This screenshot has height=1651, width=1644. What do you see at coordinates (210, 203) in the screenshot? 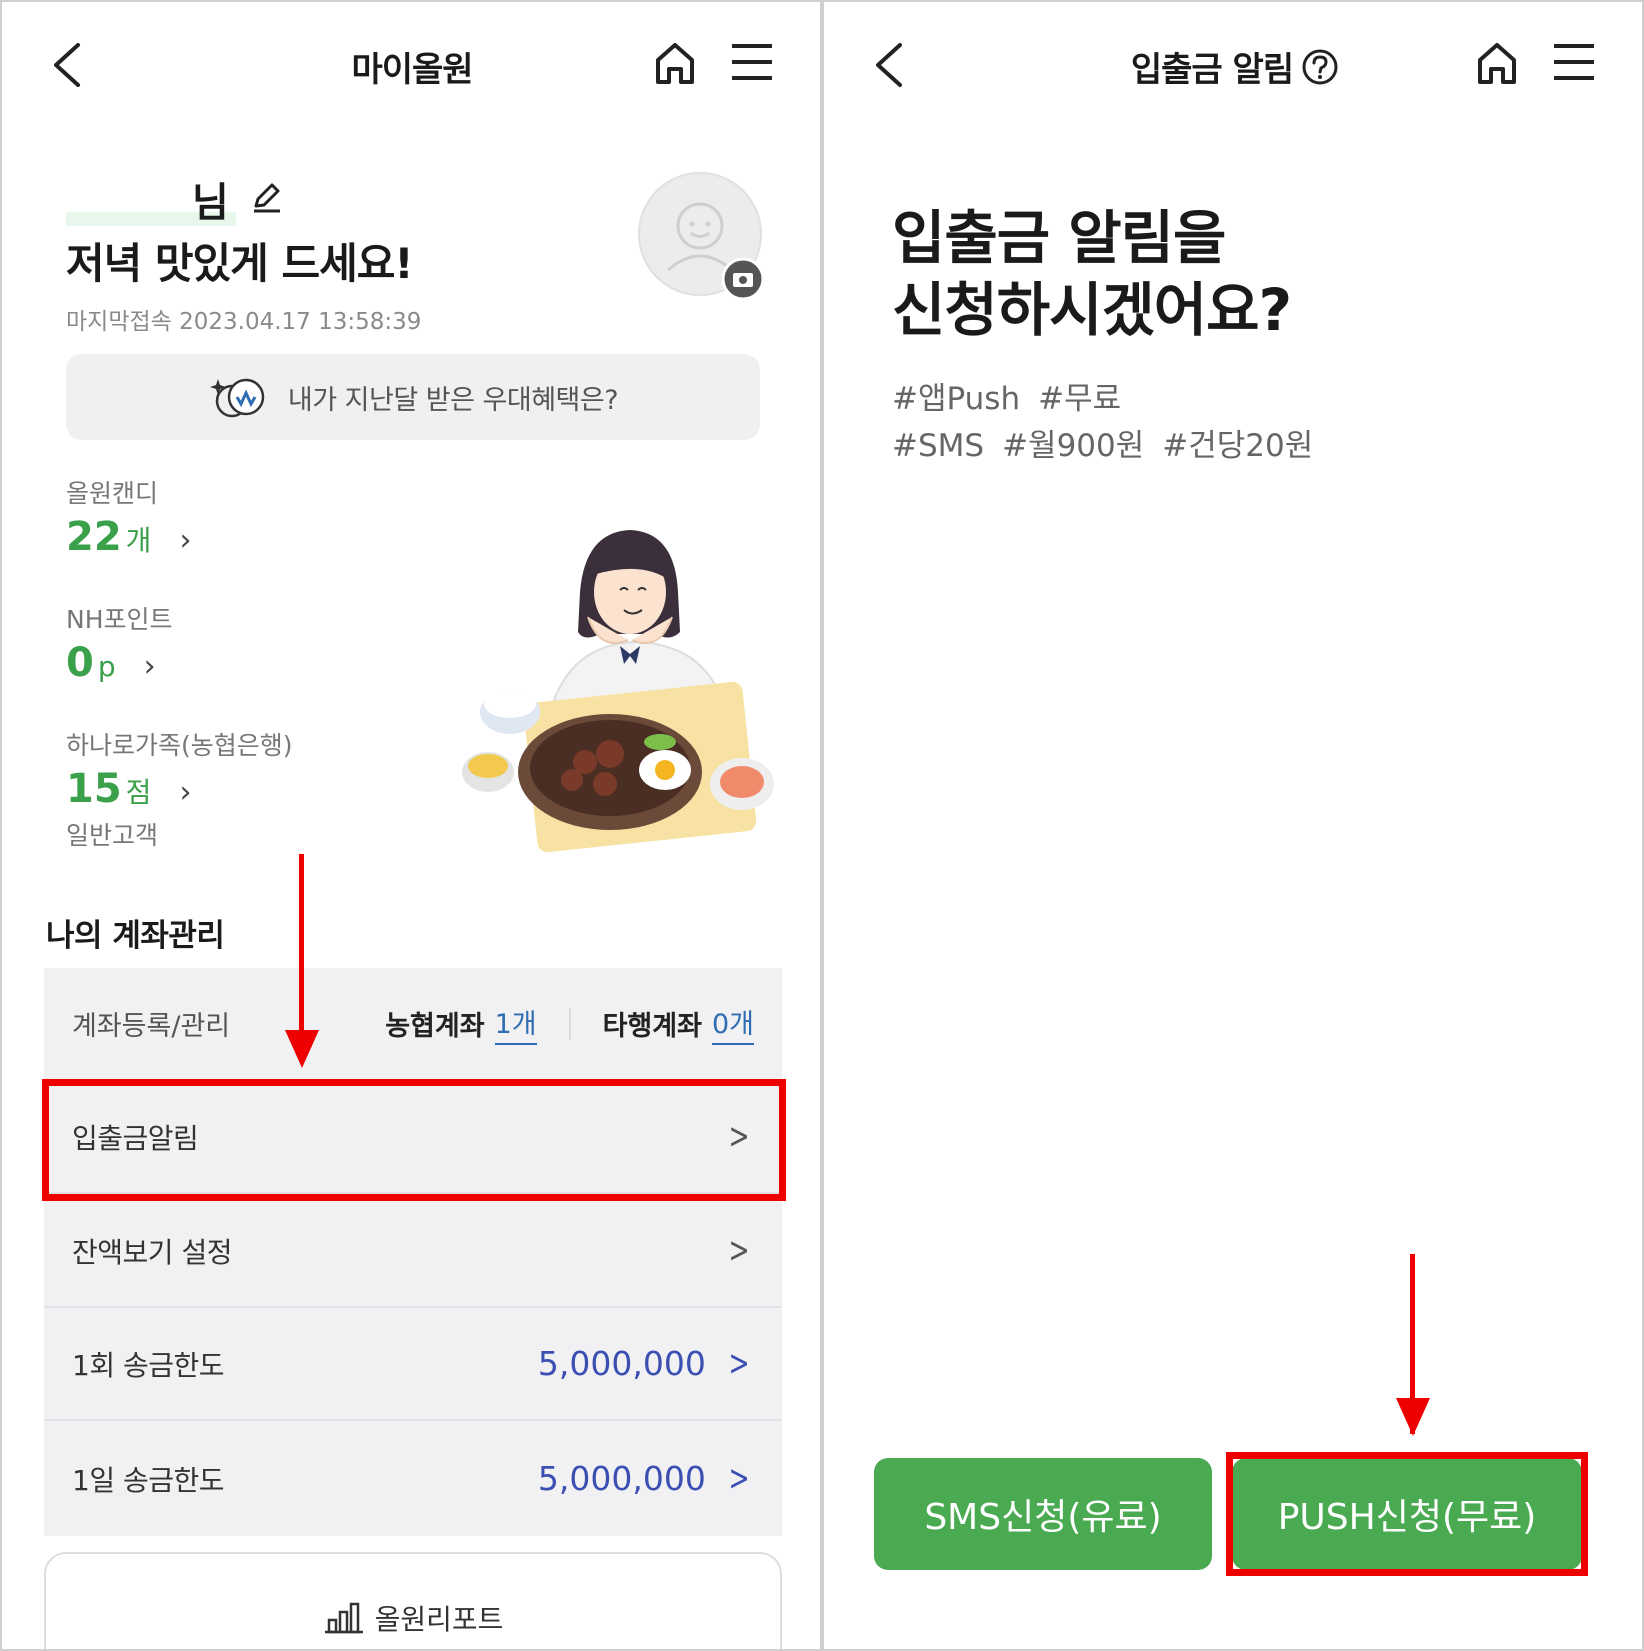
I see `name-suffix: 님` at bounding box center [210, 203].